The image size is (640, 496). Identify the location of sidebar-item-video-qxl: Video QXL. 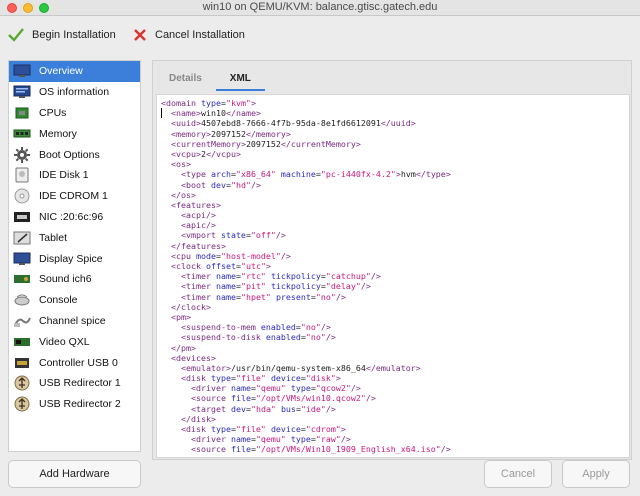
(74, 341).